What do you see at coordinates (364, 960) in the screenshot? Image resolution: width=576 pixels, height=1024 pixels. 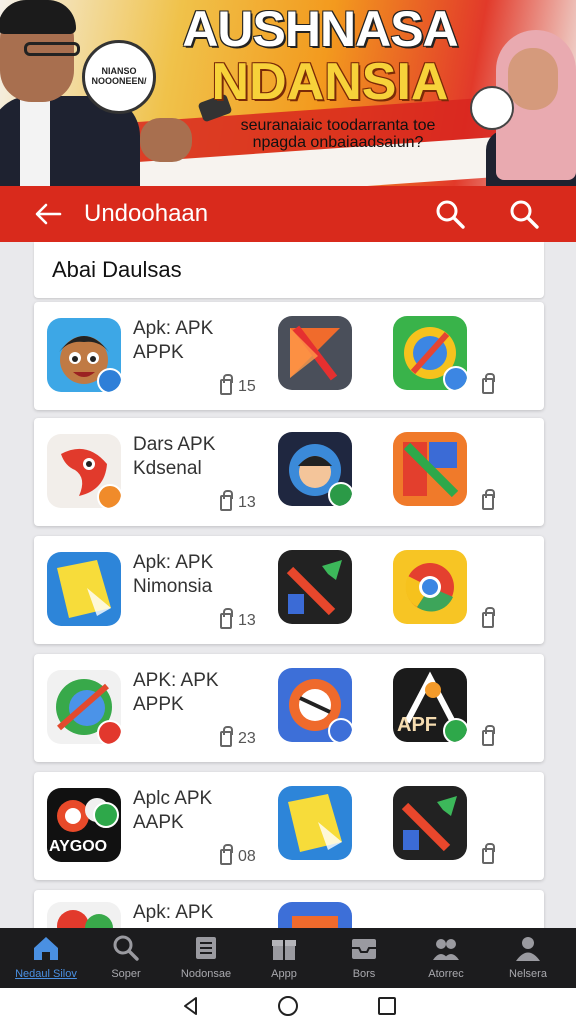 I see `nav-inbox: Bors` at bounding box center [364, 960].